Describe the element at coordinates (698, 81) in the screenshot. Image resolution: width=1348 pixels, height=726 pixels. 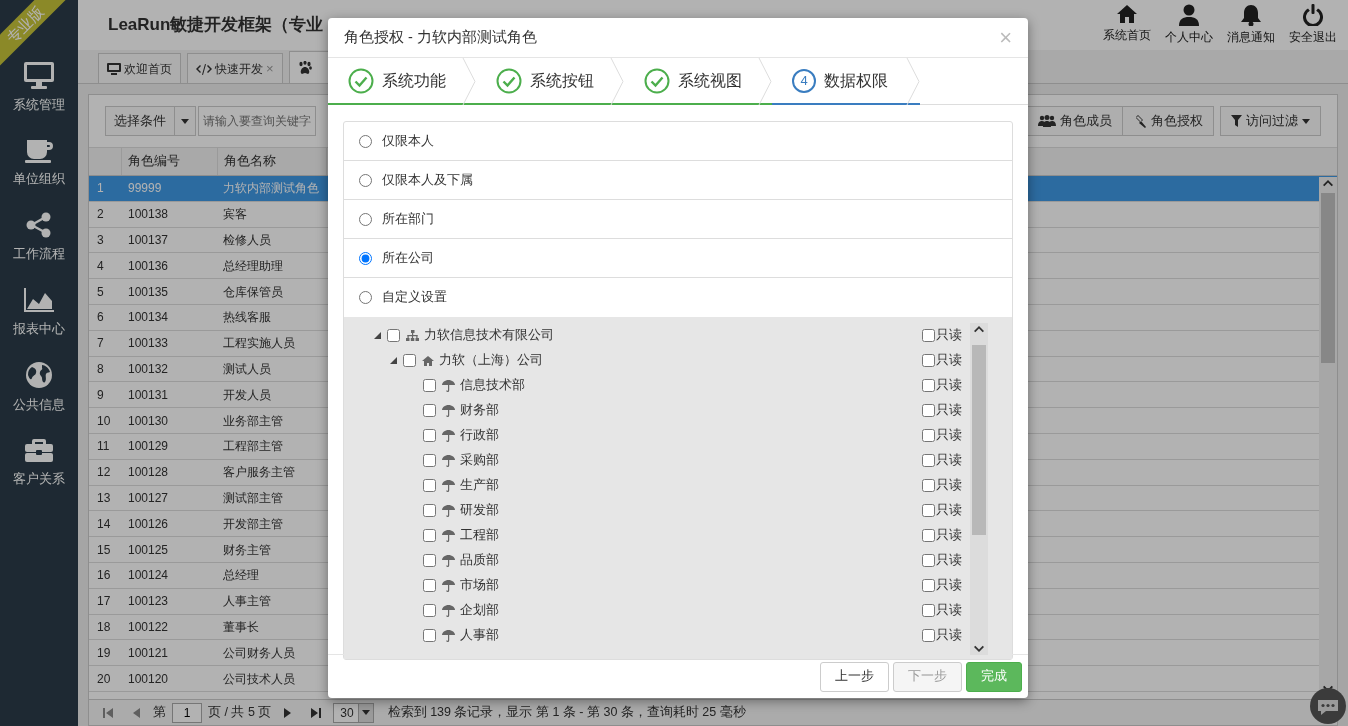
I see `wizard-step: 系统视图` at that location.